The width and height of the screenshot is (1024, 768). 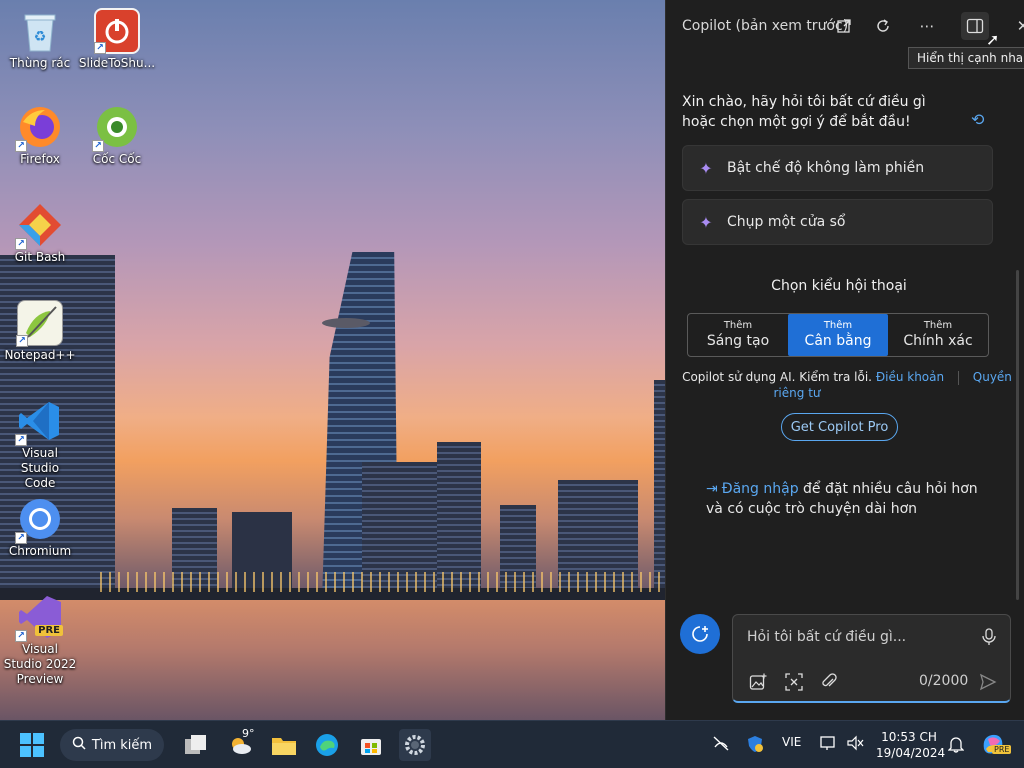 I want to click on river, so click(x=332, y=660).